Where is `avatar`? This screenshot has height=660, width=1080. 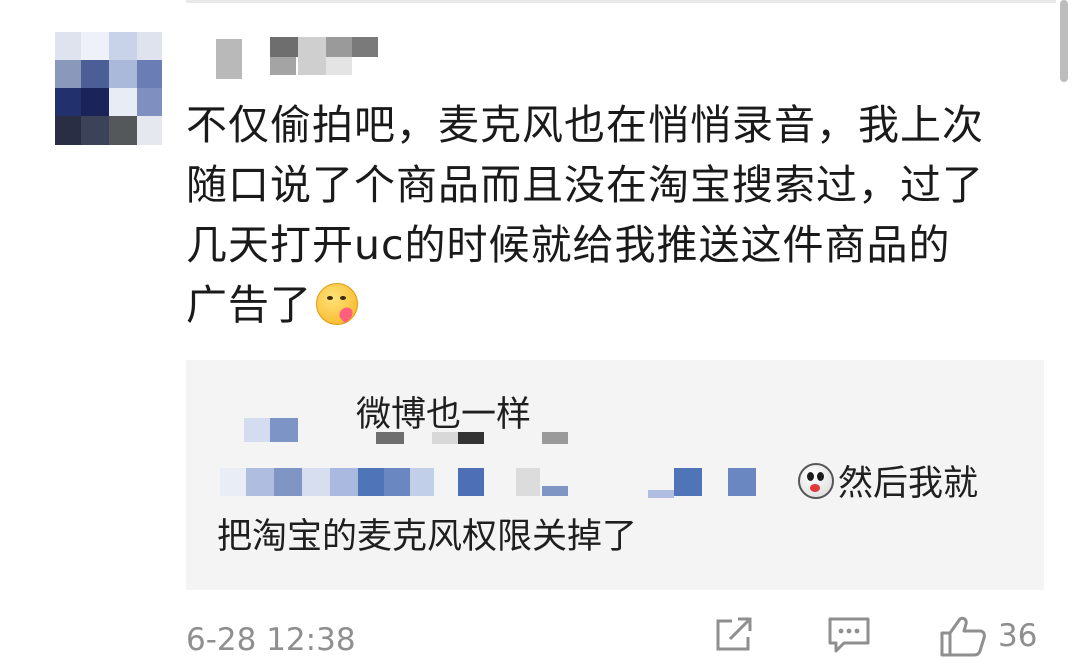
avatar is located at coordinates (108, 88).